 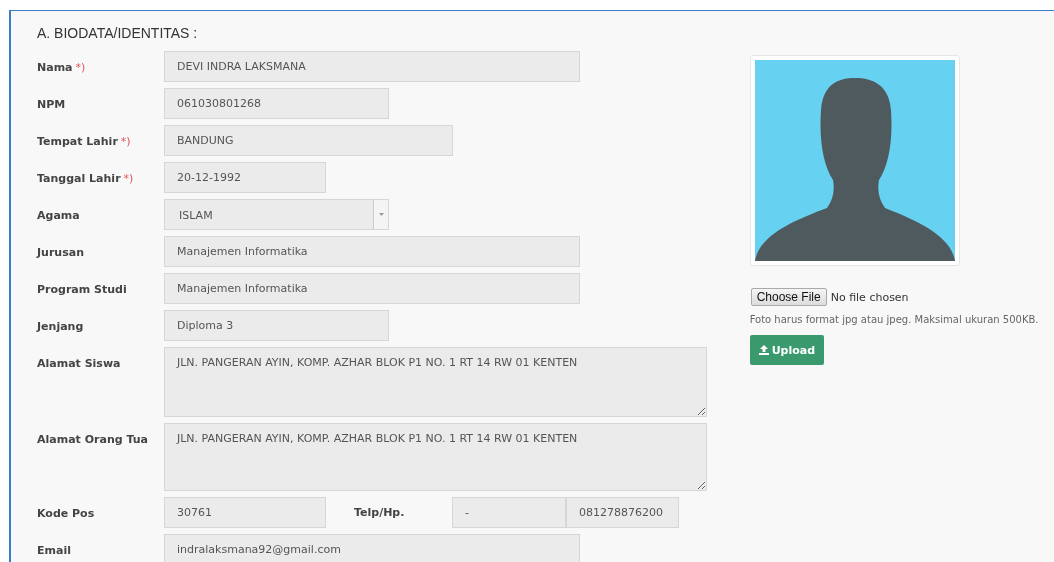 What do you see at coordinates (61, 326) in the screenshot?
I see `field-label: Jenjang` at bounding box center [61, 326].